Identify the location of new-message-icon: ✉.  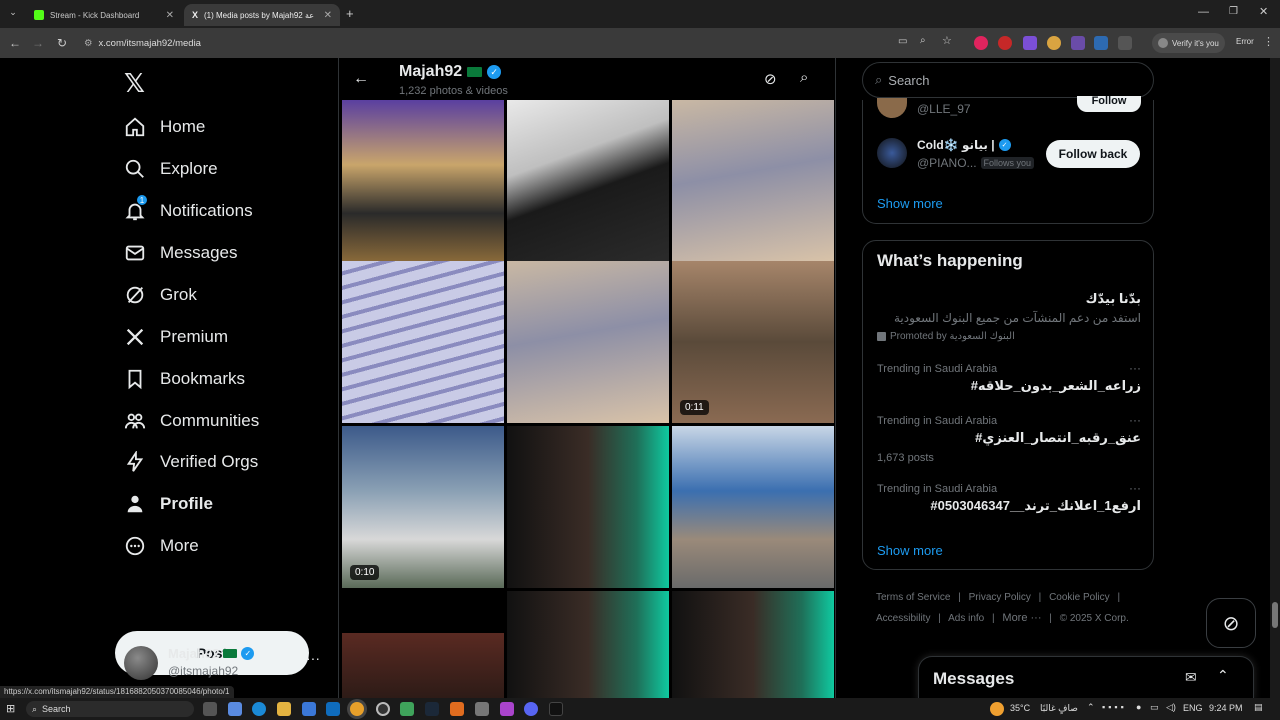
(1191, 677).